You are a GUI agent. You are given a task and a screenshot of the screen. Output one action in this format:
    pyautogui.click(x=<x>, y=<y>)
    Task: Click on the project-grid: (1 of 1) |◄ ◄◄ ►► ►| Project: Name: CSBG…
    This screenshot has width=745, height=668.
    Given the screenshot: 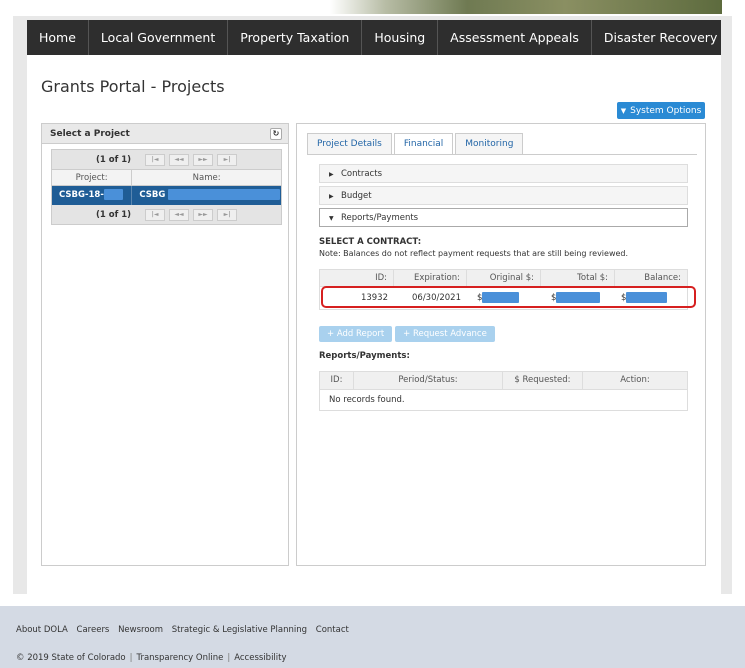 What is the action you would take?
    pyautogui.click(x=166, y=187)
    